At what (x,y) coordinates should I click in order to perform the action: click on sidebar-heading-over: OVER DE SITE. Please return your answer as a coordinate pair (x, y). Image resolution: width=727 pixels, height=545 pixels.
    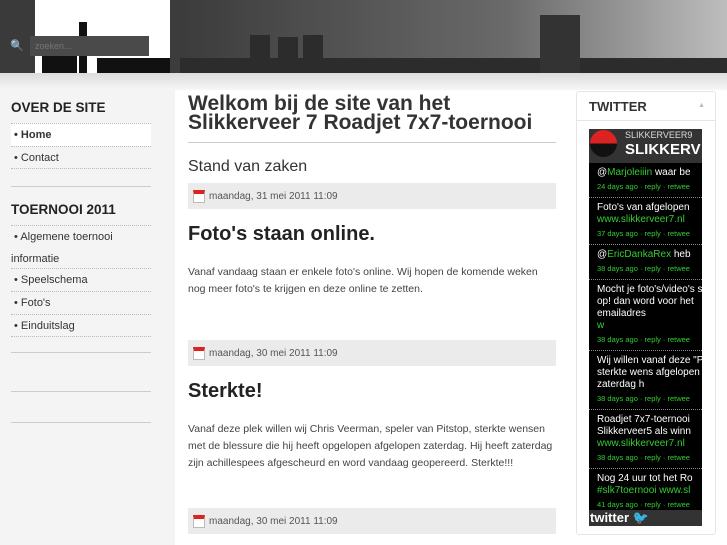
    Looking at the image, I should click on (58, 107).